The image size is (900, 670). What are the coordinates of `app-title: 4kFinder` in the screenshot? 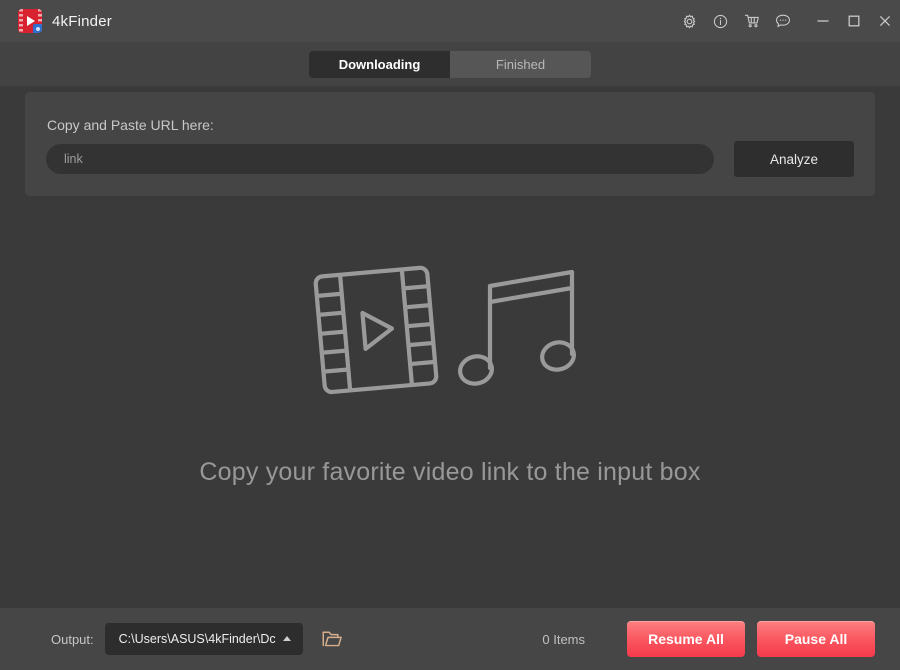 It's located at (82, 21).